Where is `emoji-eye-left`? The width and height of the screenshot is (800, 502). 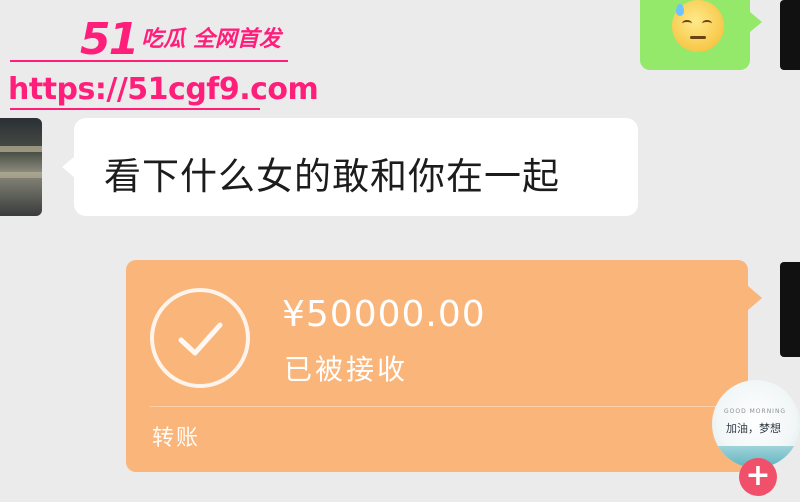
emoji-eye-left is located at coordinates (687, 23).